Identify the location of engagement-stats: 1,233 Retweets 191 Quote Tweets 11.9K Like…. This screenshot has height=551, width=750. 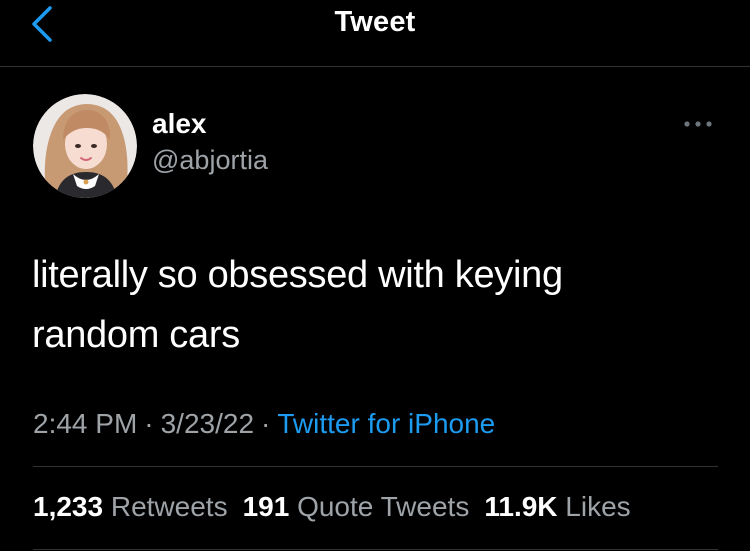
(339, 507).